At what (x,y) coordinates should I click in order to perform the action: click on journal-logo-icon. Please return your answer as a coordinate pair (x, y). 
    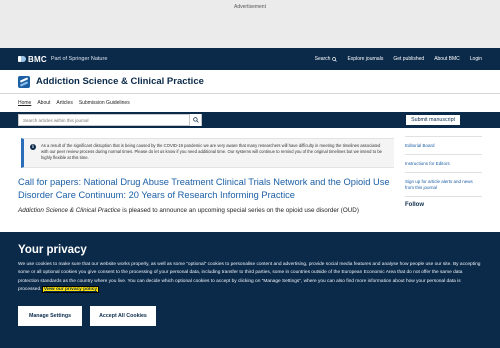
    Looking at the image, I should click on (24, 81).